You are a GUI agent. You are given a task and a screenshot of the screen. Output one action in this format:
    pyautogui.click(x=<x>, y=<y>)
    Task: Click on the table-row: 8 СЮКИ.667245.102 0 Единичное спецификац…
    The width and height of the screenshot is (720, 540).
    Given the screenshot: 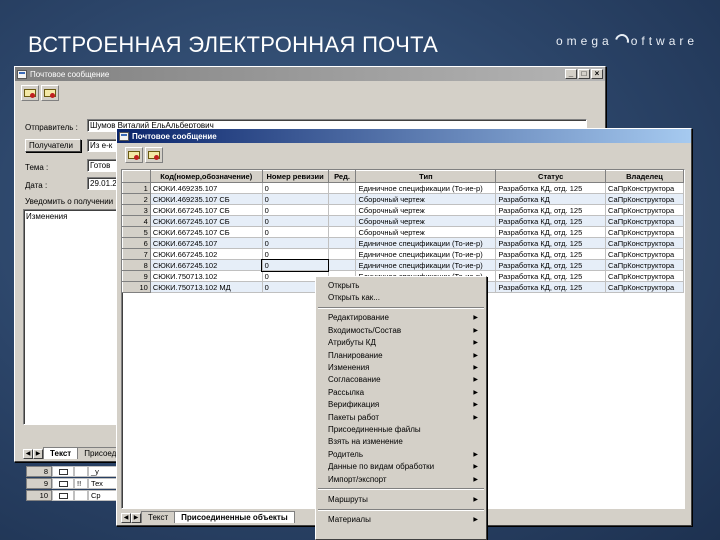 What is the action you would take?
    pyautogui.click(x=403, y=265)
    